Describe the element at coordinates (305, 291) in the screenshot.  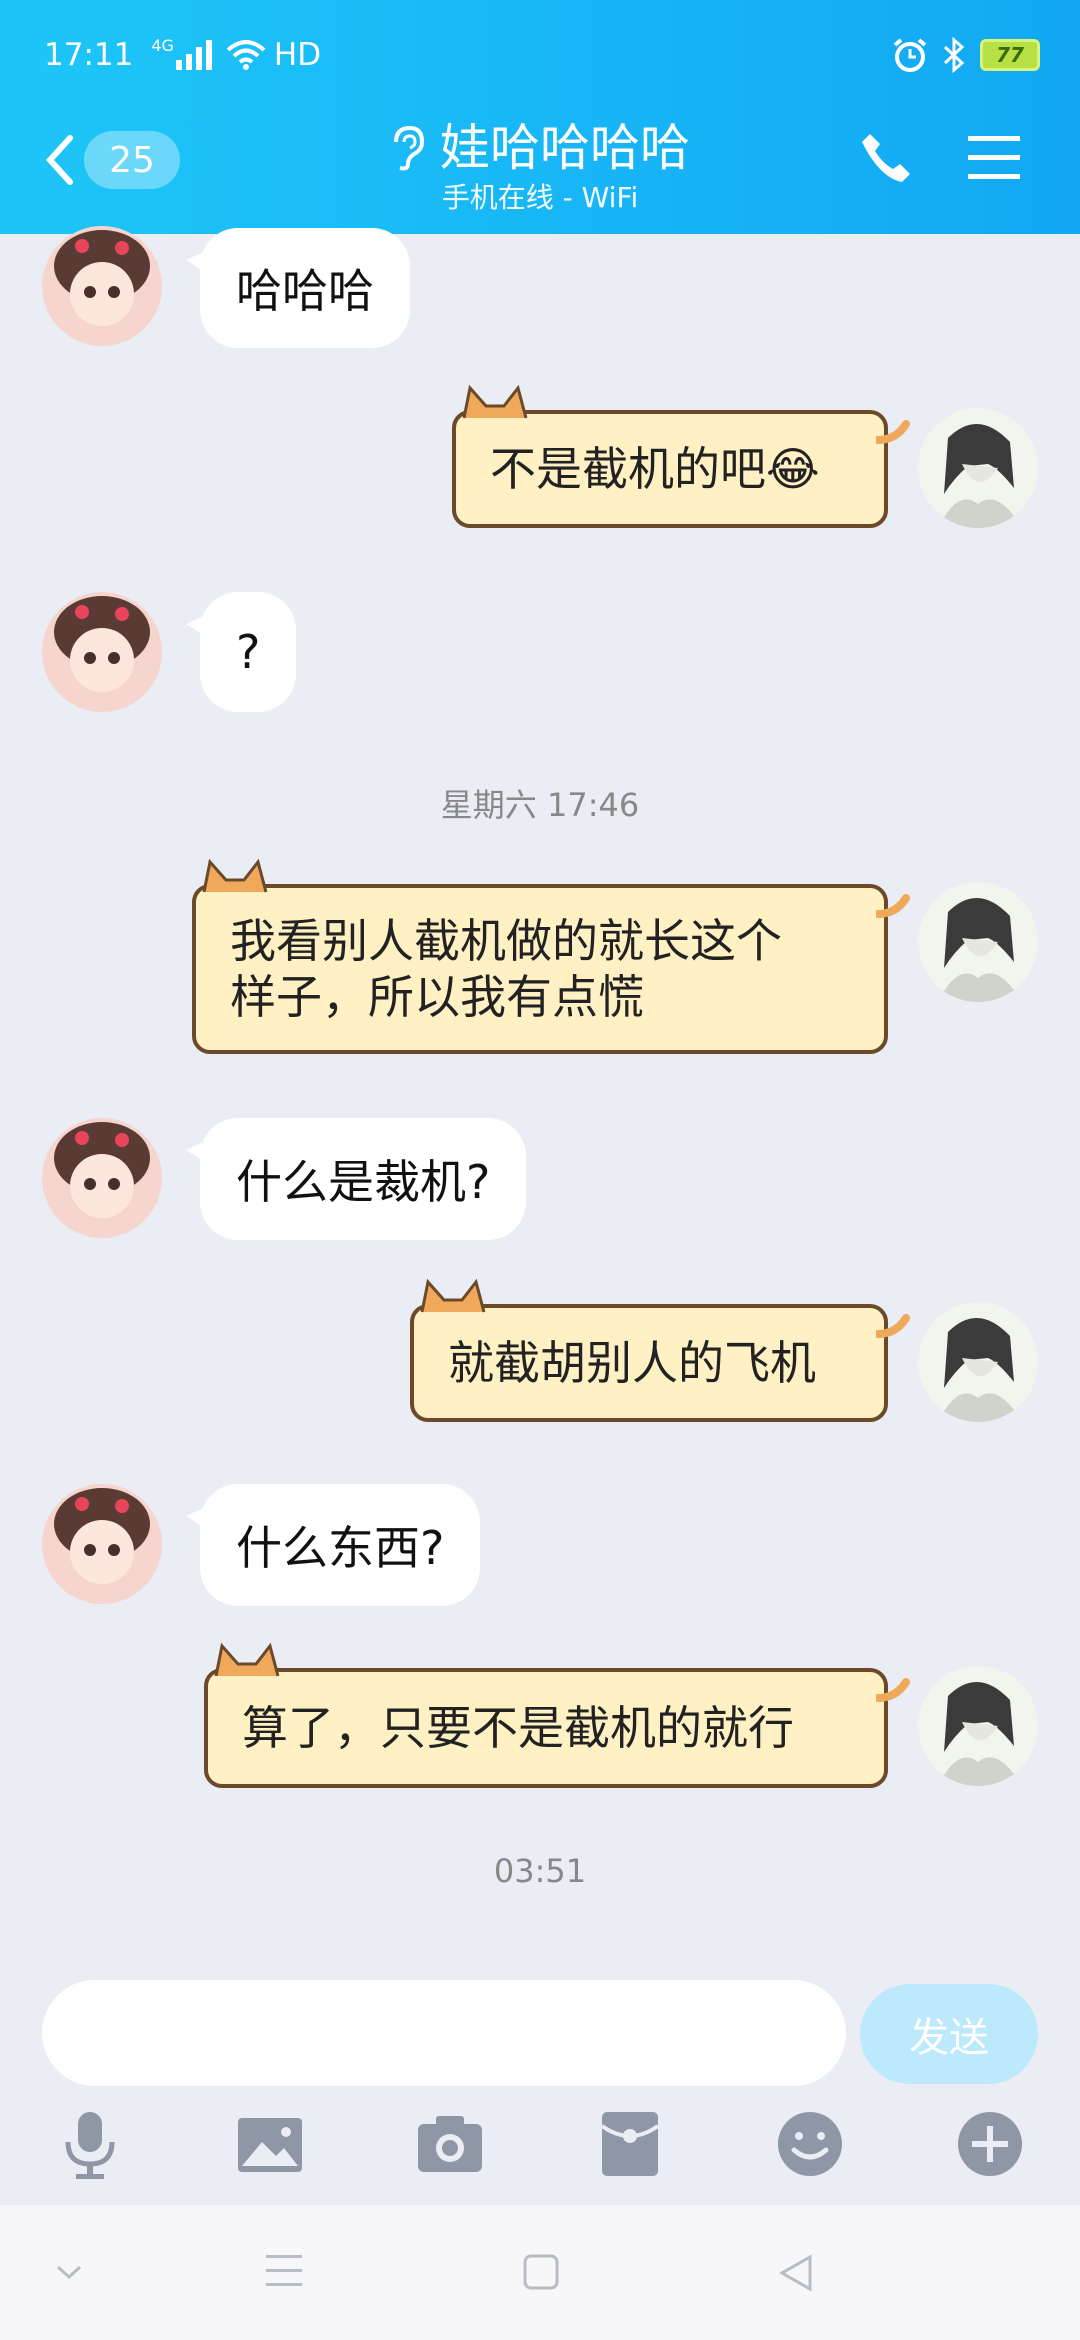
I see `message-text: 哈哈哈` at that location.